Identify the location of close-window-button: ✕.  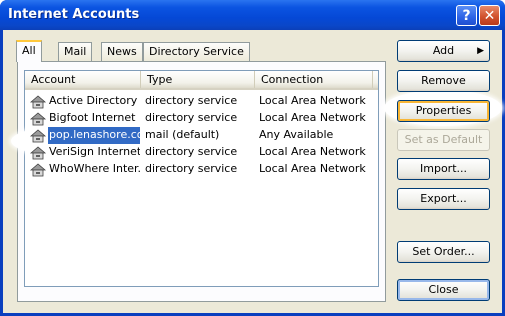
(489, 15).